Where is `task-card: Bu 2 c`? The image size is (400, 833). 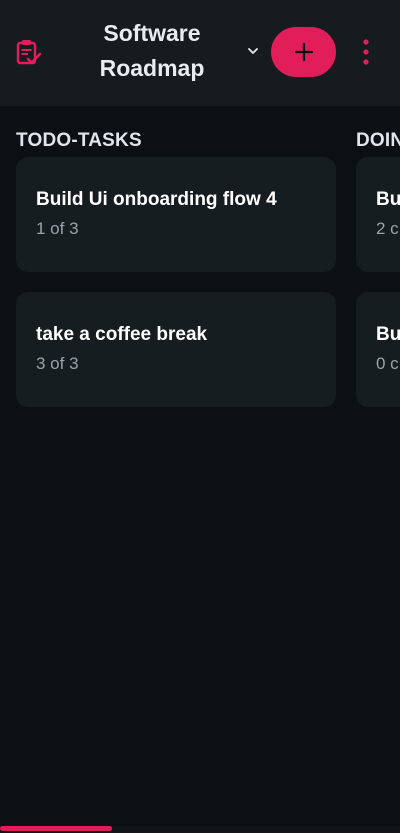
task-card: Bu 2 c is located at coordinates (378, 214).